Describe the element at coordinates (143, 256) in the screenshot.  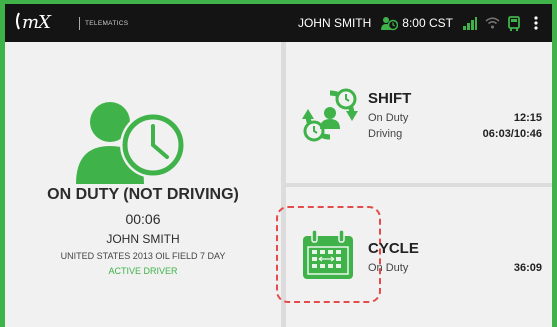
I see `ruleset-label: UNITED STATES 2013 OIL FIELD 7 DAY` at that location.